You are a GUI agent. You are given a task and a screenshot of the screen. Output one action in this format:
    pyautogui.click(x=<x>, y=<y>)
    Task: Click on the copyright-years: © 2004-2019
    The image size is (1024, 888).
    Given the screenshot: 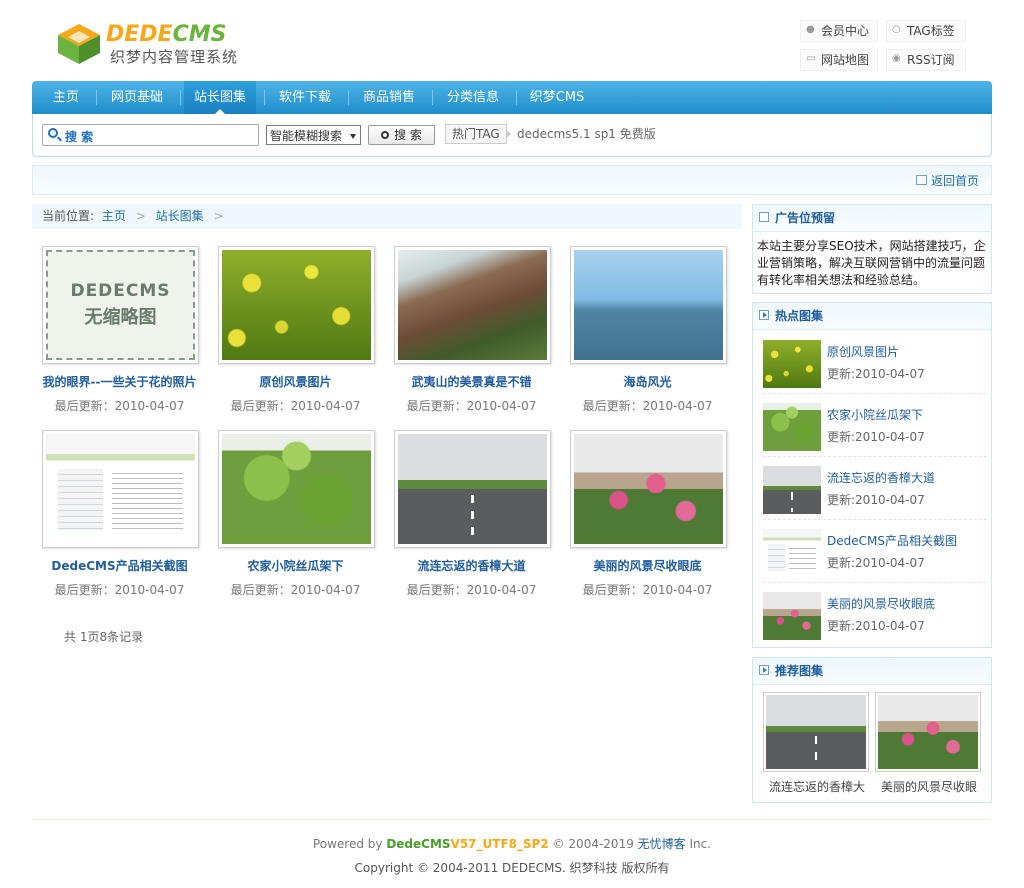 What is the action you would take?
    pyautogui.click(x=593, y=844)
    